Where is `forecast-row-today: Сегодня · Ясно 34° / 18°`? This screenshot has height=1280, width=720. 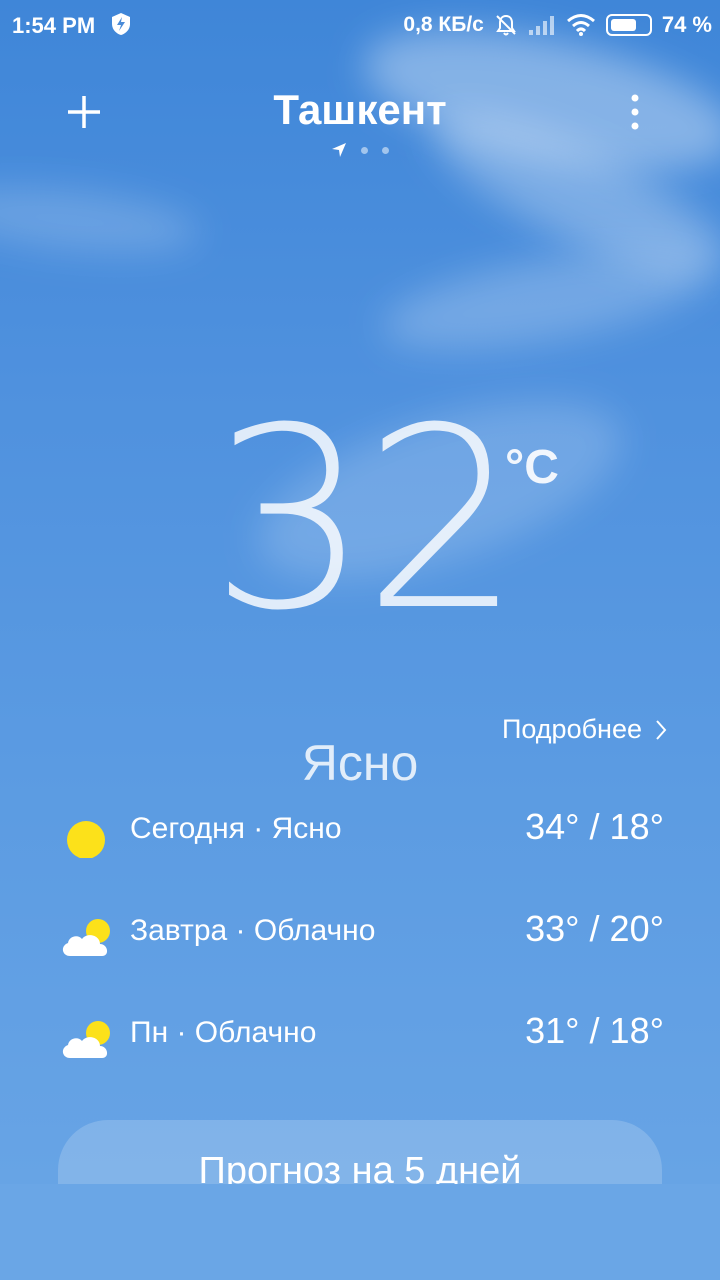
forecast-row-today: Сегодня · Ясно 34° / 18° is located at coordinates (360, 851).